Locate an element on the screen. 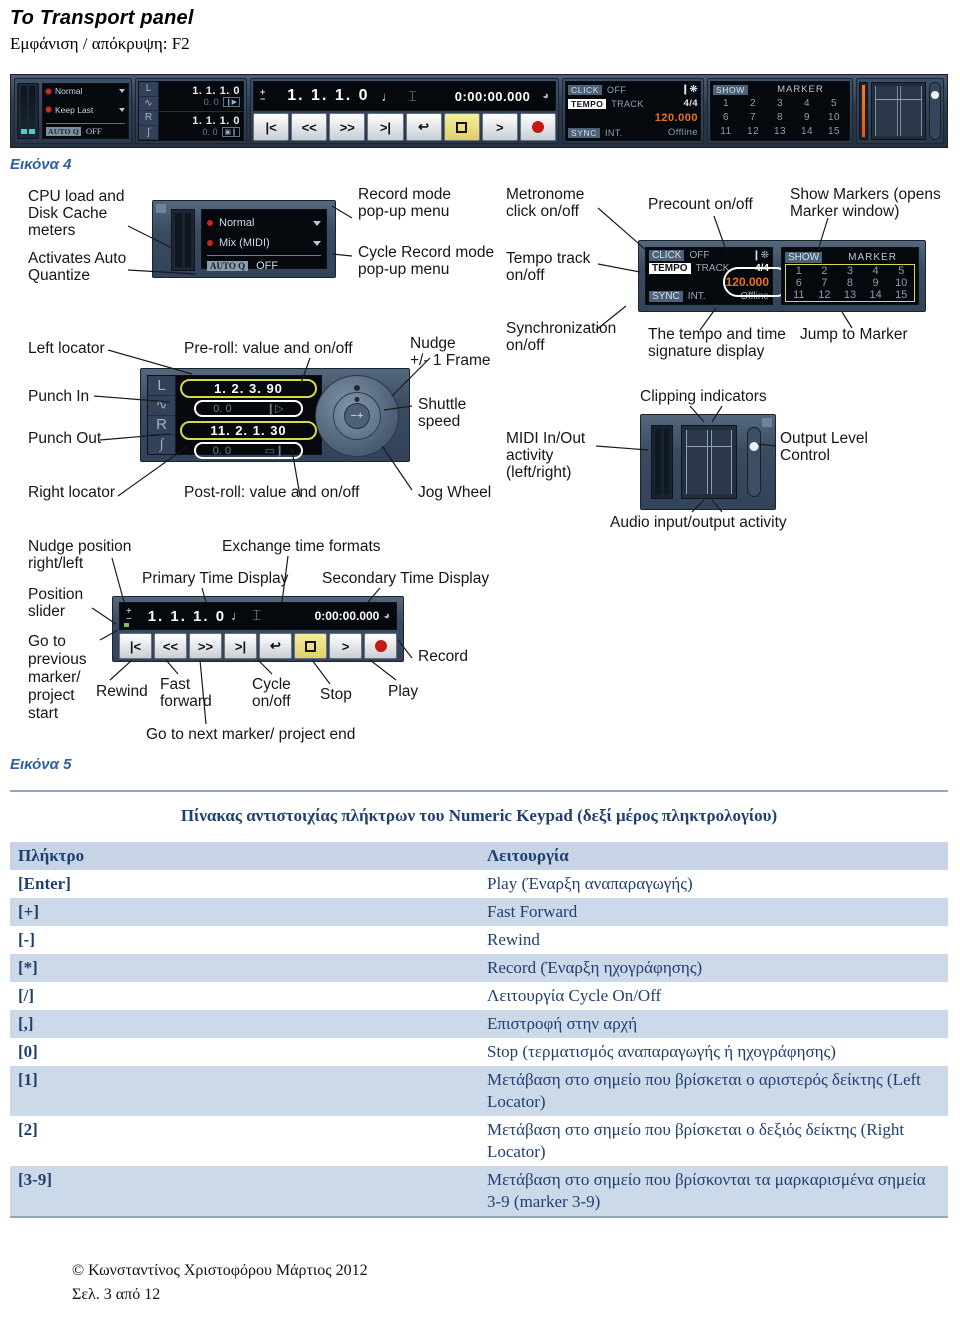 The height and width of the screenshot is (1323, 960). tempo-tag: TEMPO is located at coordinates (587, 103).